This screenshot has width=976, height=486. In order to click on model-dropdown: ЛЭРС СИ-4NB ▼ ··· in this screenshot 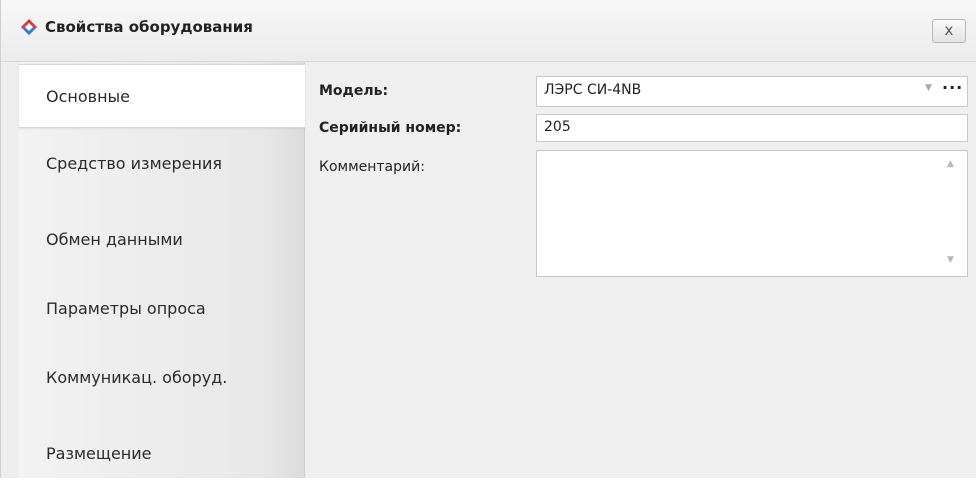, I will do `click(752, 91)`.